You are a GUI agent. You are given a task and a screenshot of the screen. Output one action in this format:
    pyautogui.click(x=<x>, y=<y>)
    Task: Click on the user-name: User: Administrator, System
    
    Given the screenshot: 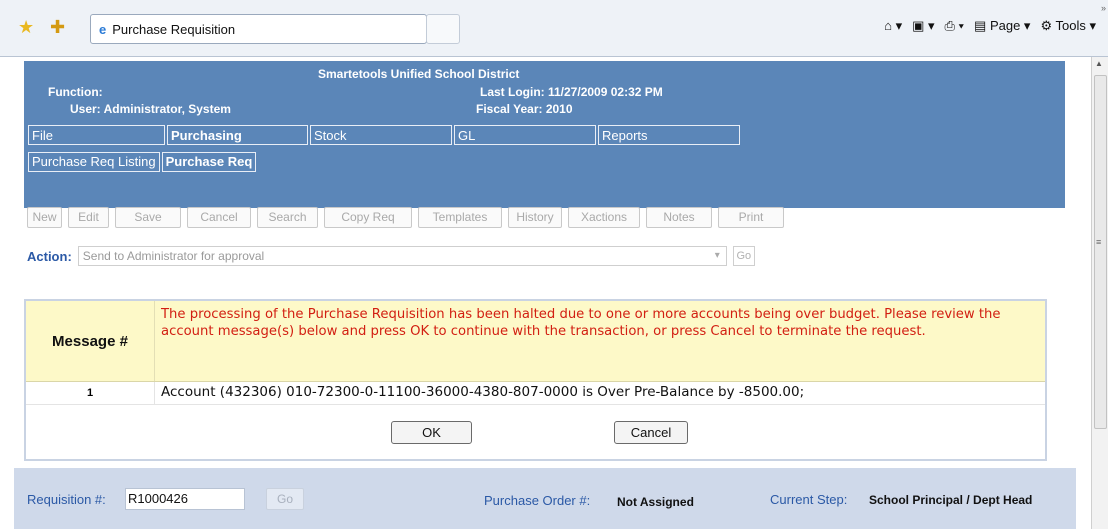 What is the action you would take?
    pyautogui.click(x=150, y=109)
    